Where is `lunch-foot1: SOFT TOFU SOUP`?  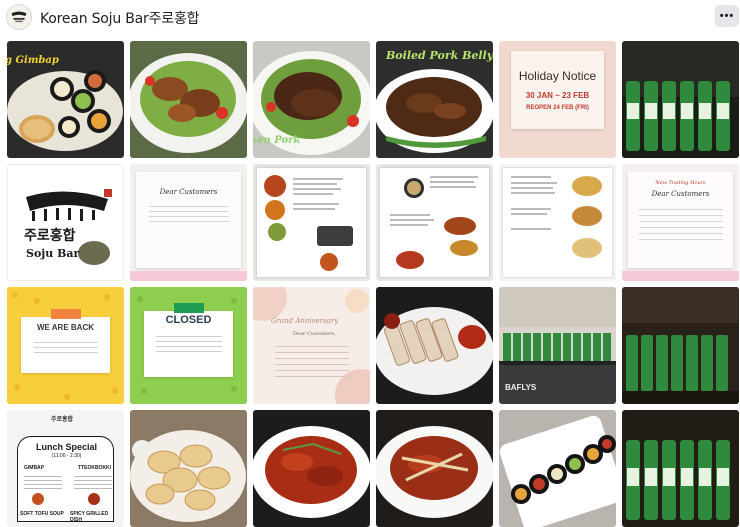
lunch-foot1: SOFT TOFU SOUP is located at coordinates (42, 514).